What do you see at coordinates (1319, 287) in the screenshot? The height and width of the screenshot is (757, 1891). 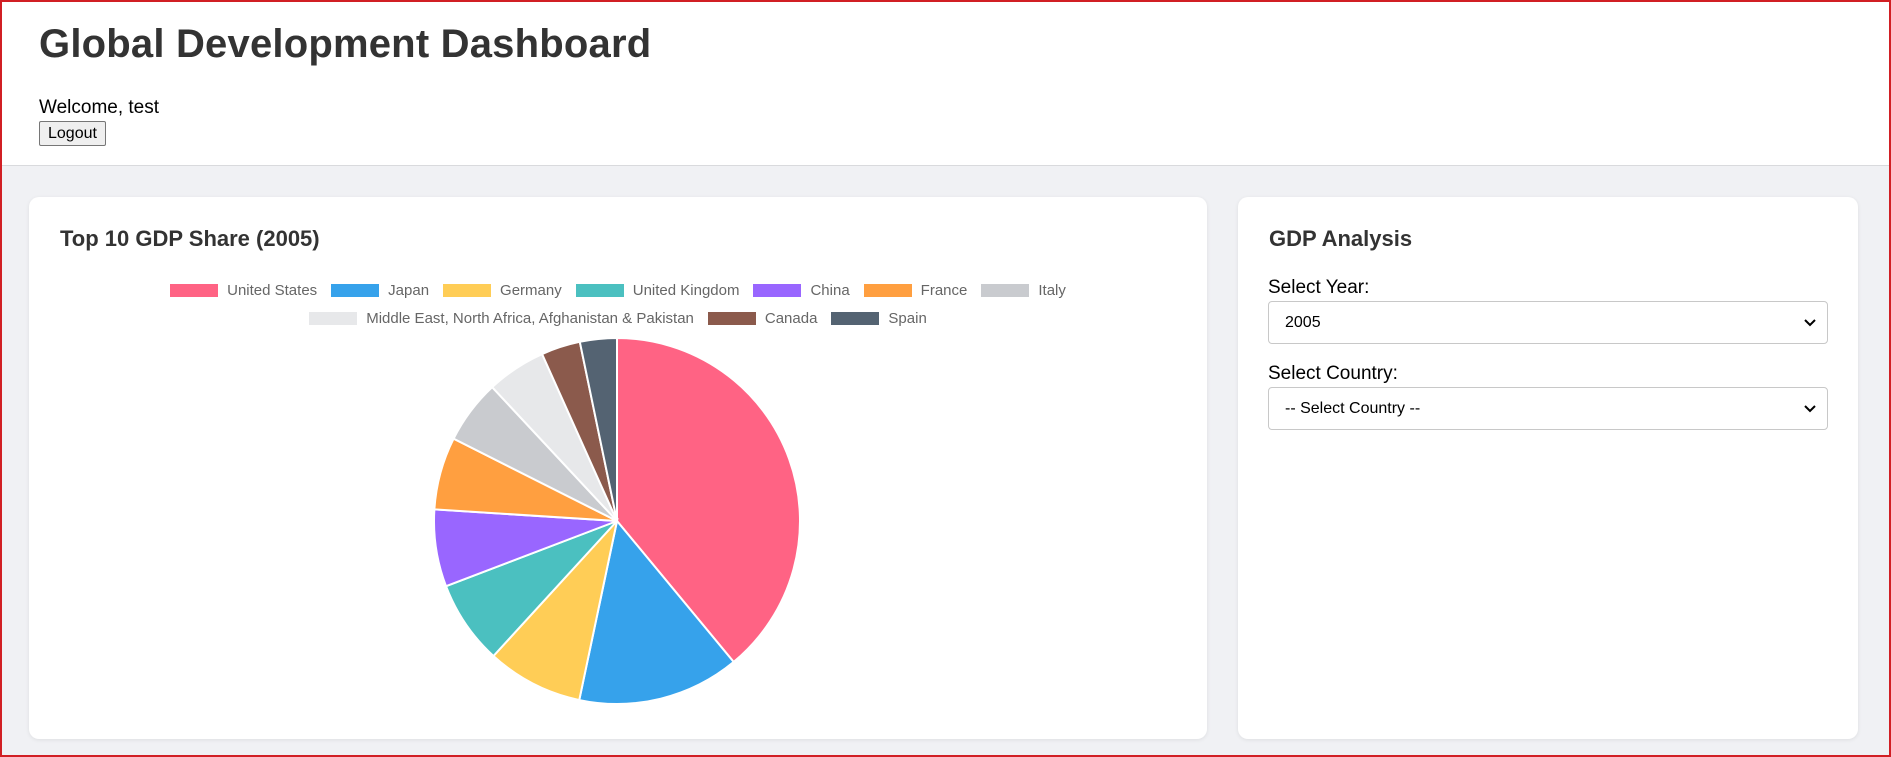 I see `year-label: Select Year:` at bounding box center [1319, 287].